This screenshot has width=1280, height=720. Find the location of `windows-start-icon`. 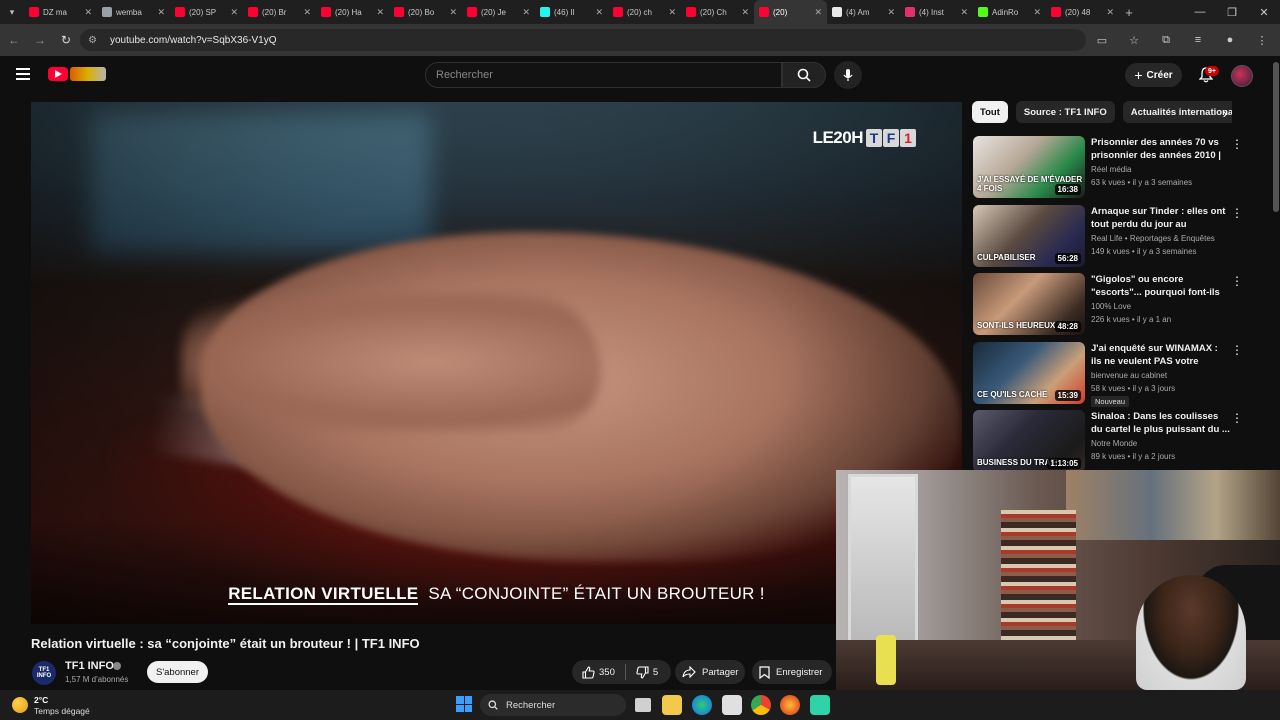

windows-start-icon is located at coordinates (464, 704).